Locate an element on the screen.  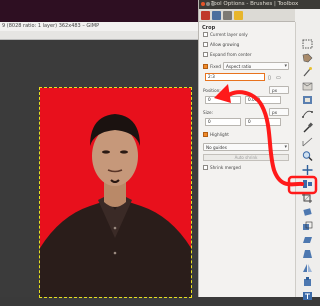
scale-tool-icon is located at coordinates (307, 223).